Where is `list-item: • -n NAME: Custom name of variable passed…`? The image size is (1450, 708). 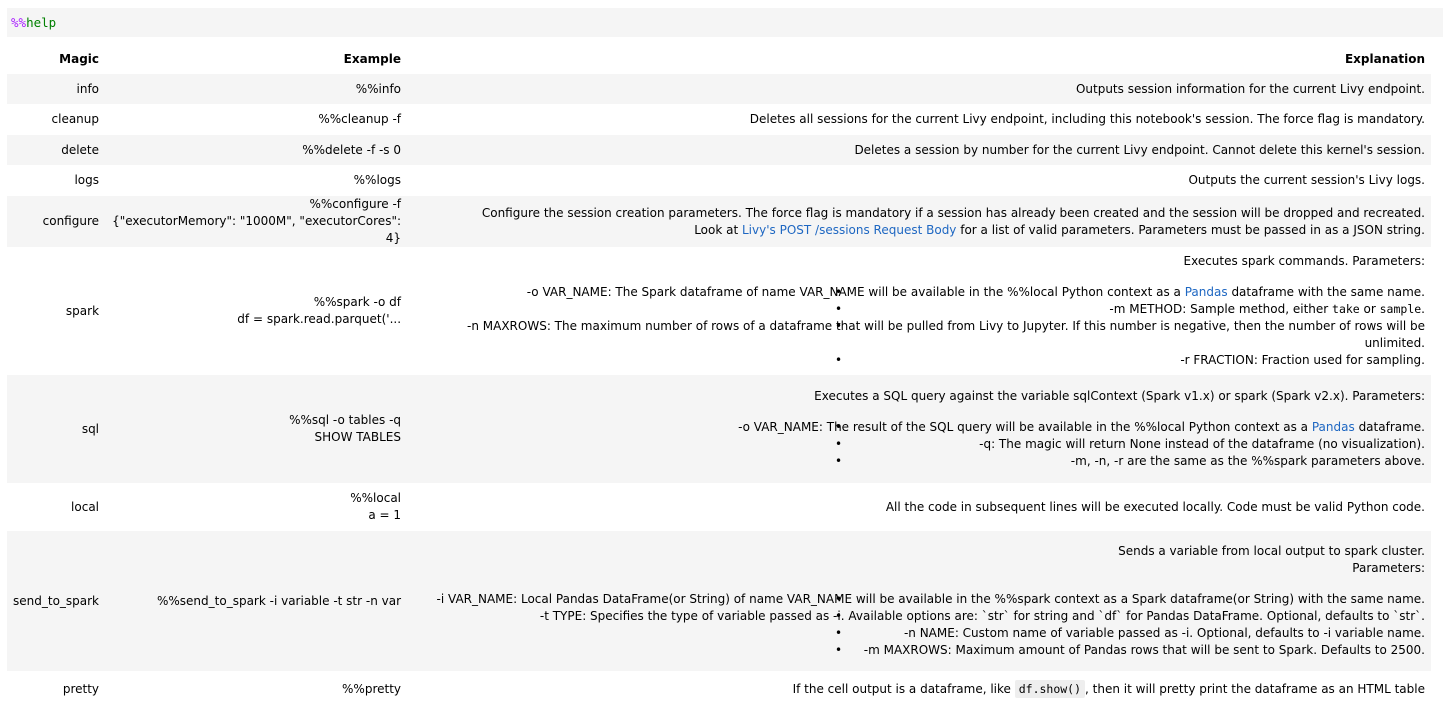 list-item: • -n NAME: Custom name of variable passed… is located at coordinates (919, 633).